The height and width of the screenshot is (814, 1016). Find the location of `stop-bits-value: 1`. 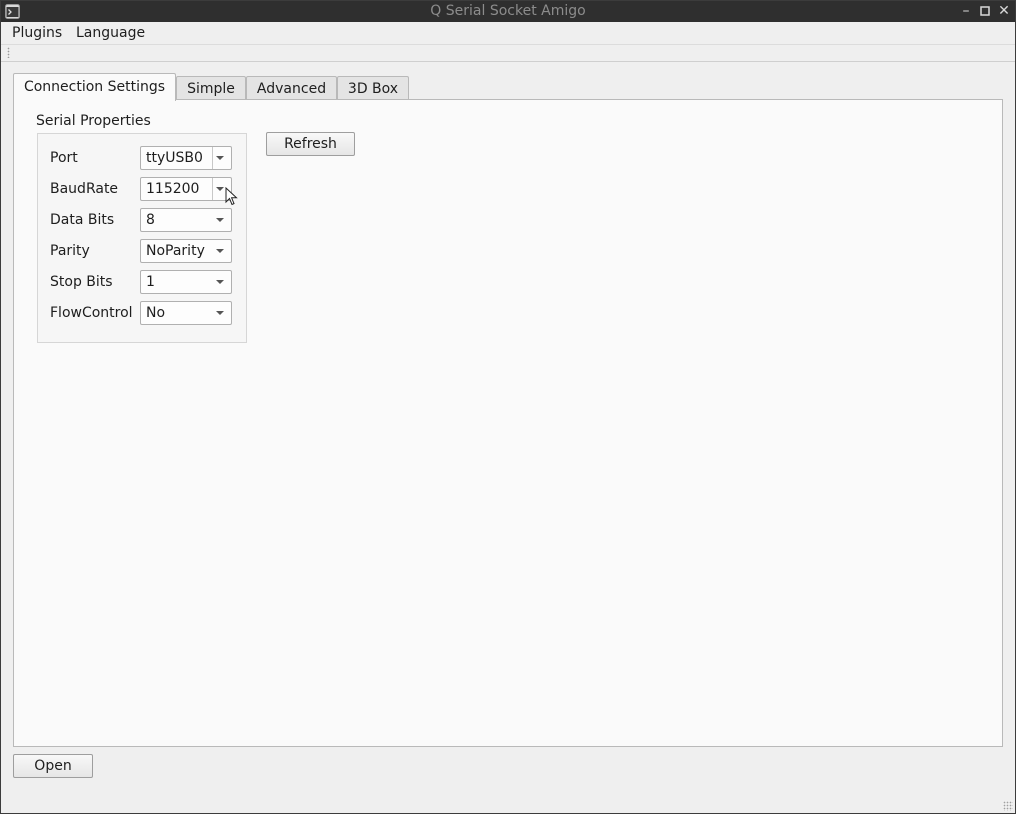

stop-bits-value: 1 is located at coordinates (150, 282).